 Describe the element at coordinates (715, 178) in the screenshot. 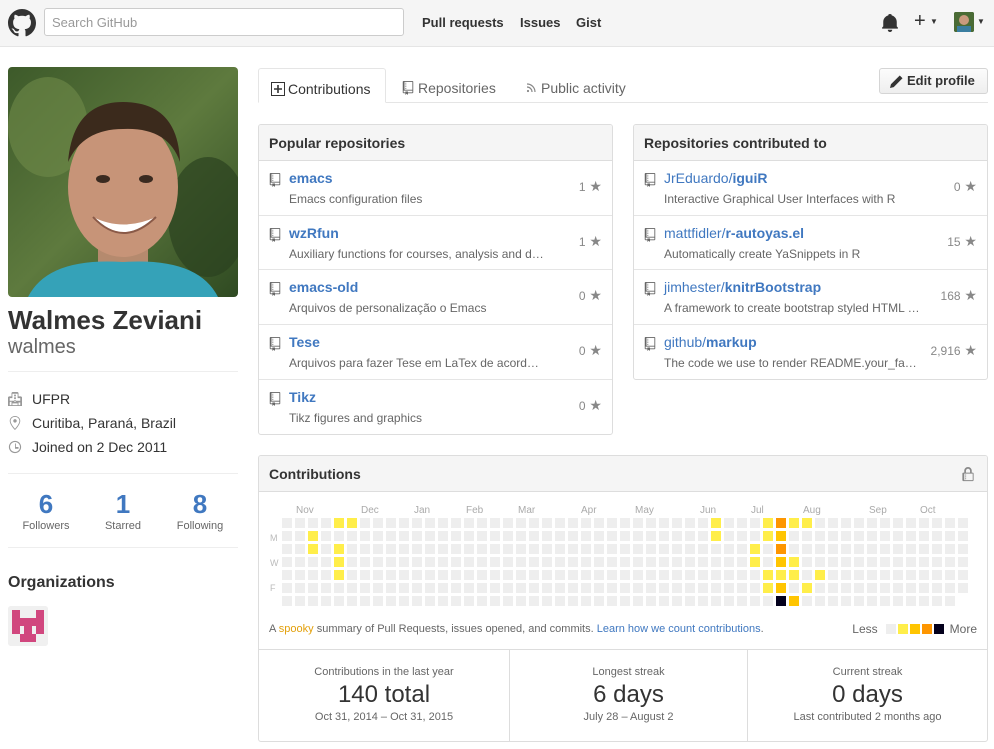

I see `repo-name-link: JrEduardo/iguiR` at that location.